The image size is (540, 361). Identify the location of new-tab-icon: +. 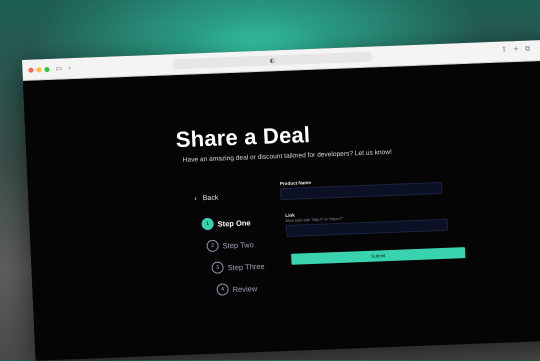
(516, 49).